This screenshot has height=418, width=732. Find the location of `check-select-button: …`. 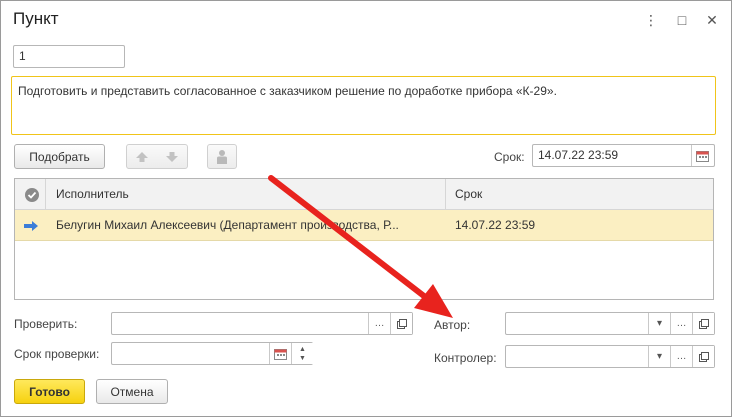

check-select-button: … is located at coordinates (379, 323).